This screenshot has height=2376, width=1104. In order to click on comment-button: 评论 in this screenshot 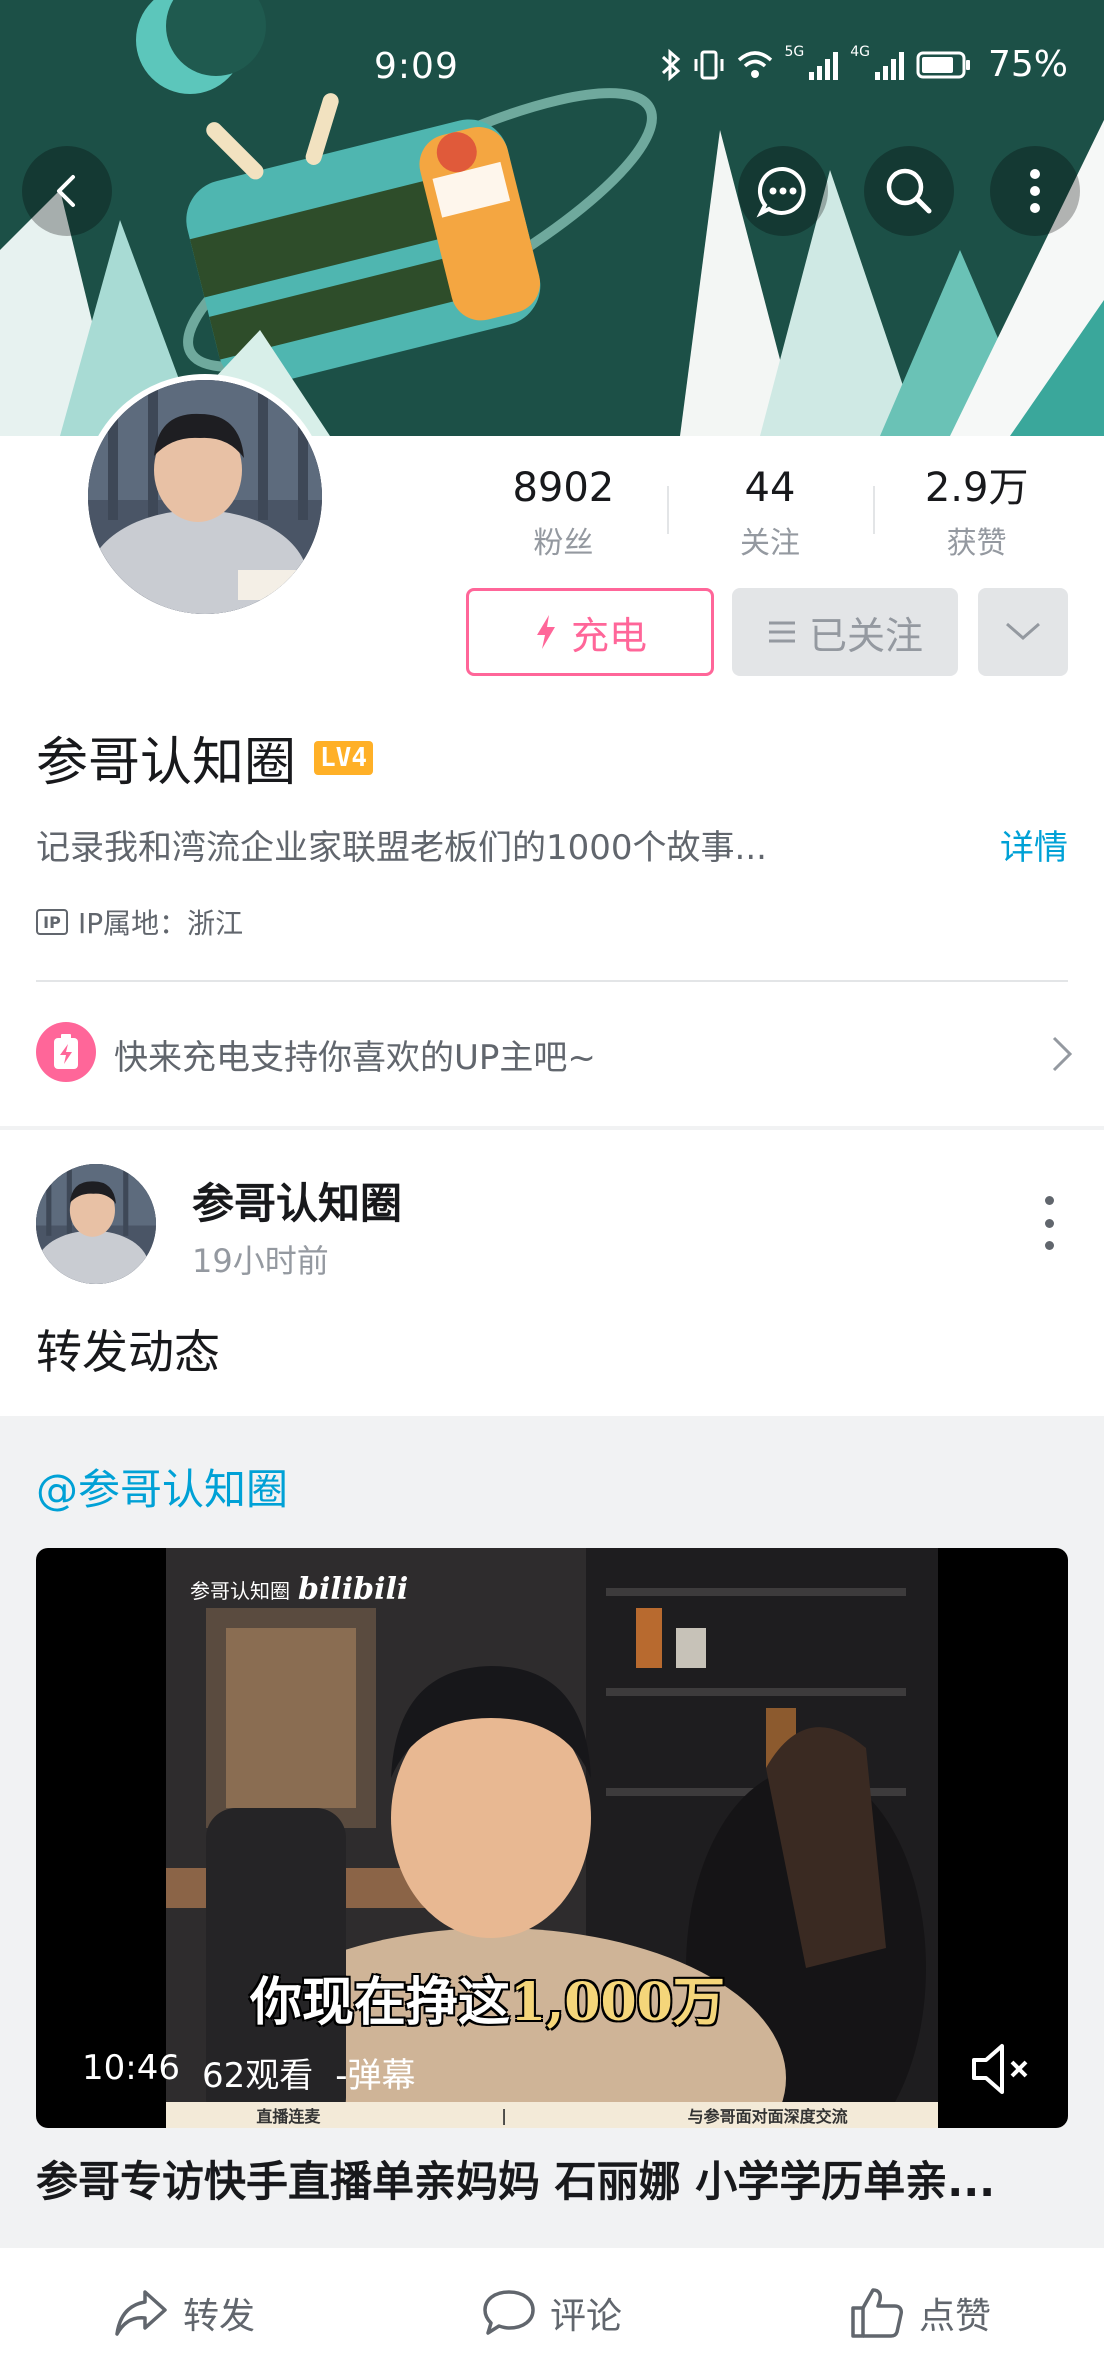, I will do `click(552, 2313)`.